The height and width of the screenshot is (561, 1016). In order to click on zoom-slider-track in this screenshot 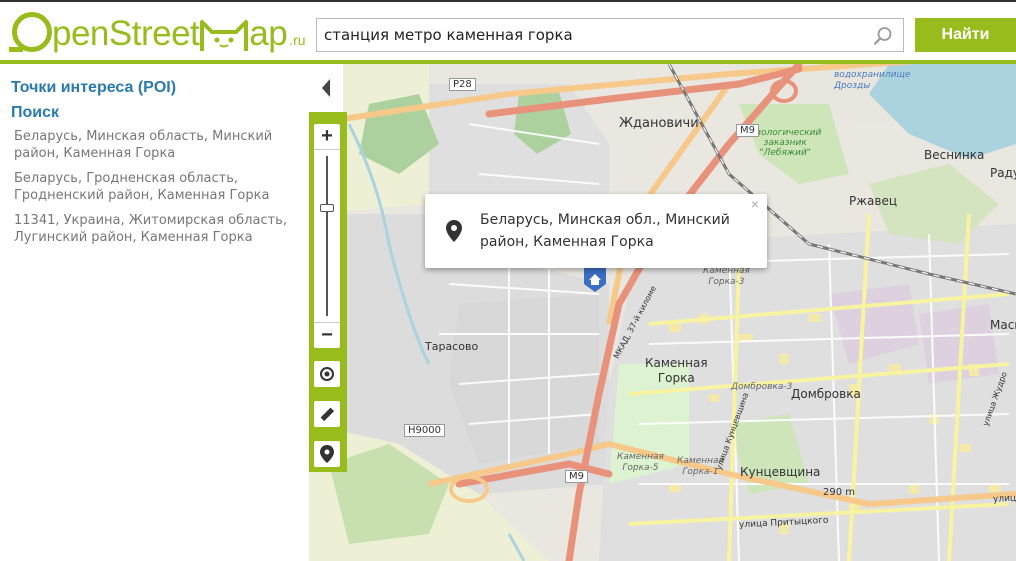, I will do `click(327, 236)`.